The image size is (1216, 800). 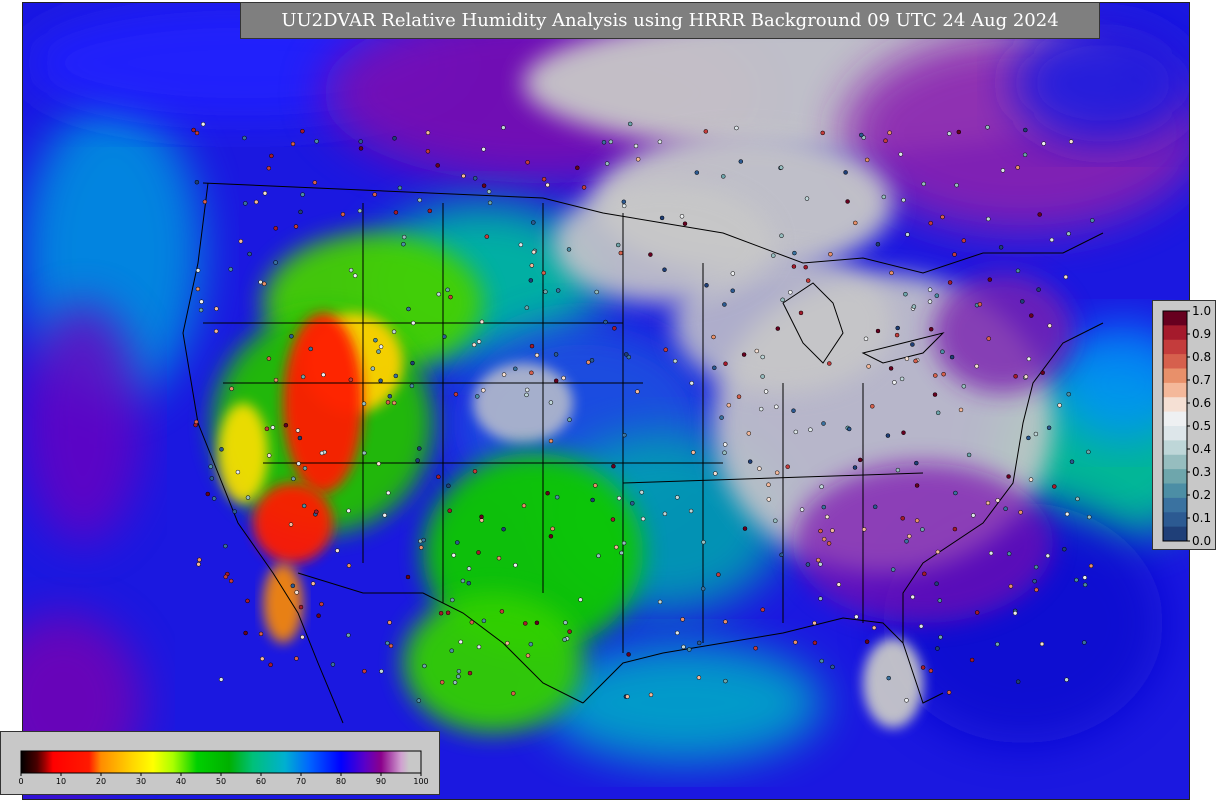 I want to click on rh-tick-label: 30, so click(x=141, y=781).